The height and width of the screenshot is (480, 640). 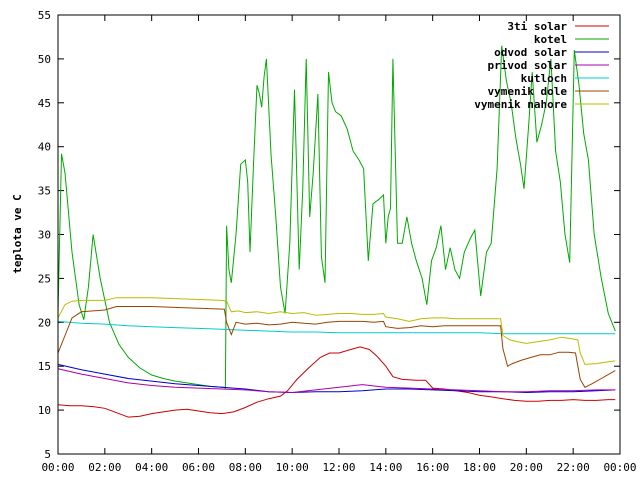 I want to click on y-axis-label: teplota ve C, so click(x=17, y=233).